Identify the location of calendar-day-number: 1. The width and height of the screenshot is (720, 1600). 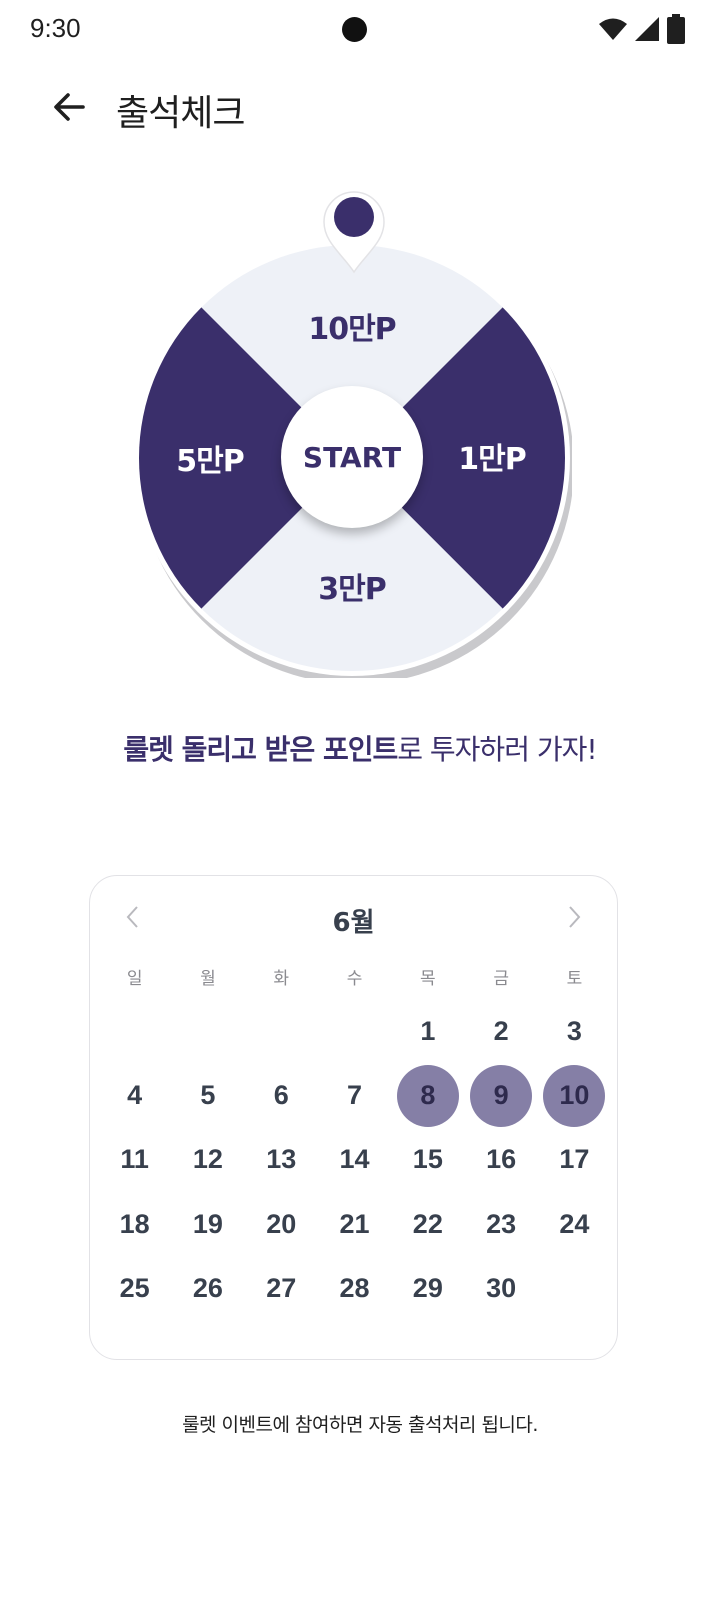
(428, 1030).